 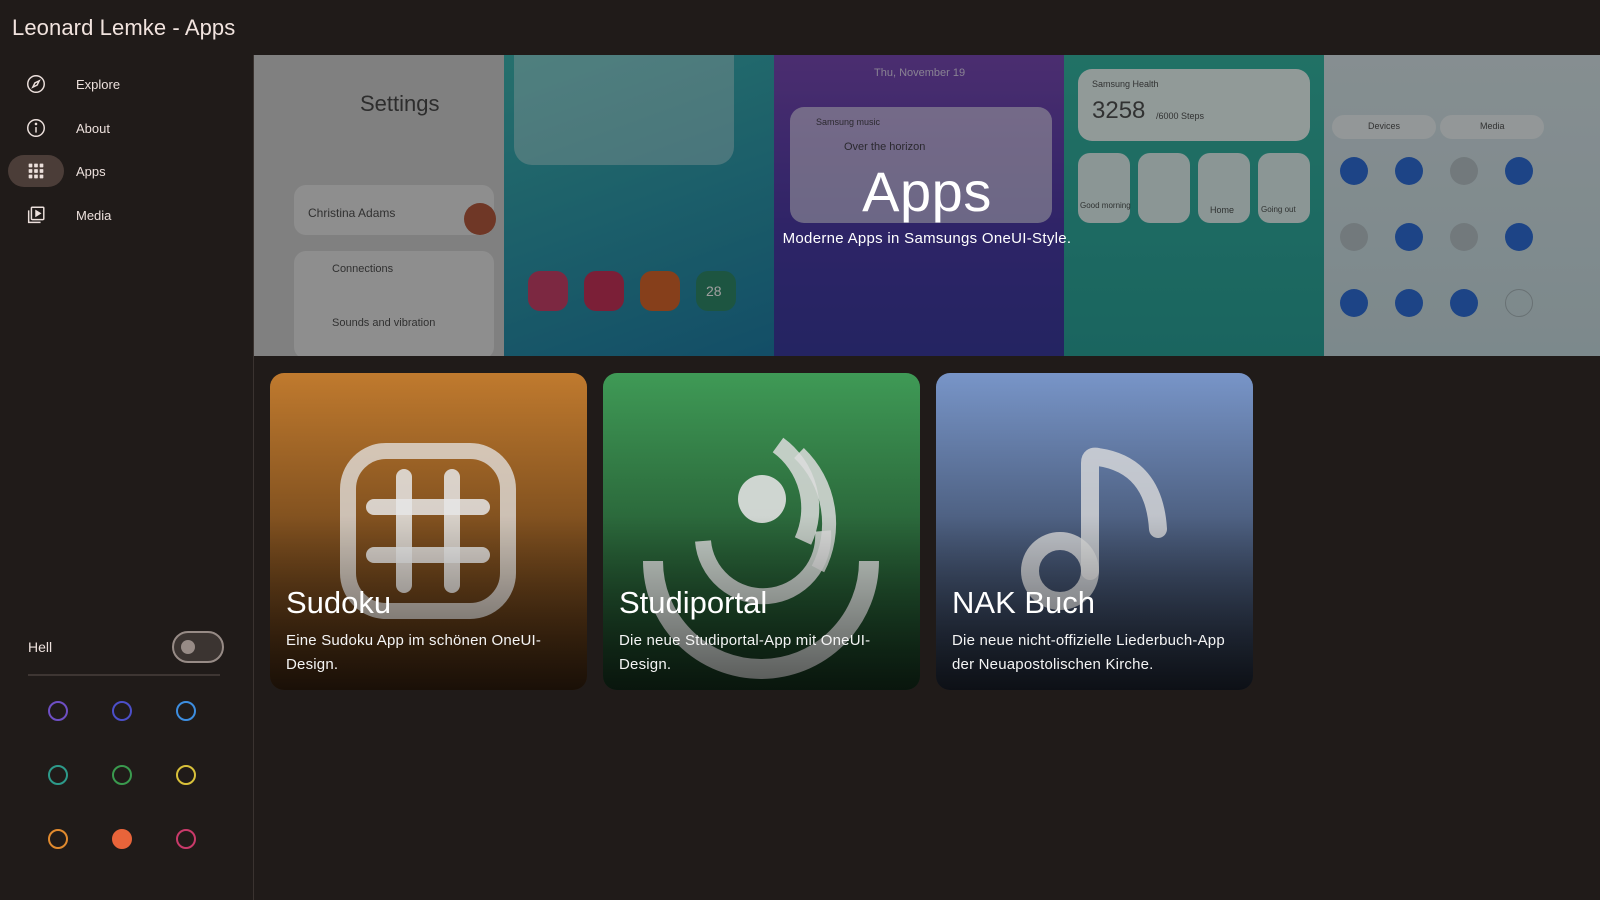 What do you see at coordinates (58, 711) in the screenshot?
I see `swatch-purple` at bounding box center [58, 711].